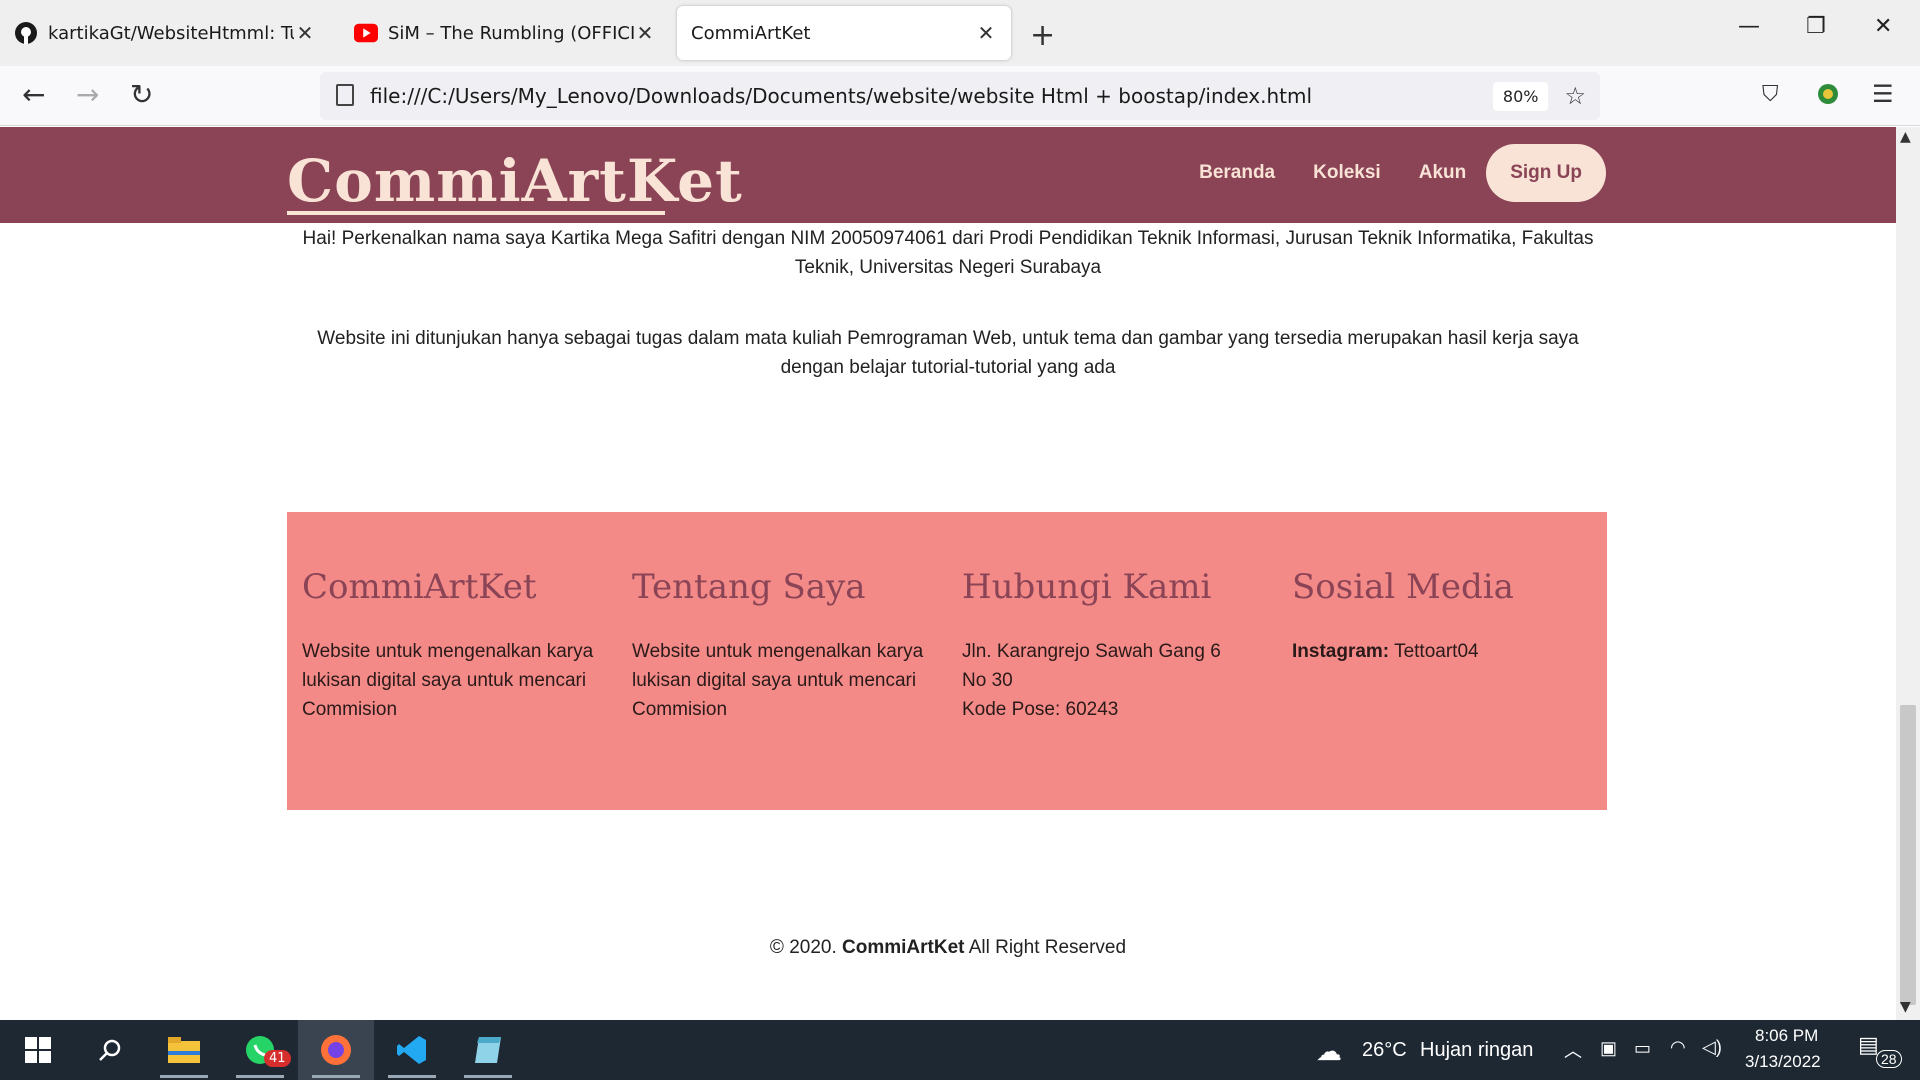 Image resolution: width=1920 pixels, height=1080 pixels. What do you see at coordinates (1040, 709) in the screenshot?
I see `contact-postcode: Kode Pose: 60243` at bounding box center [1040, 709].